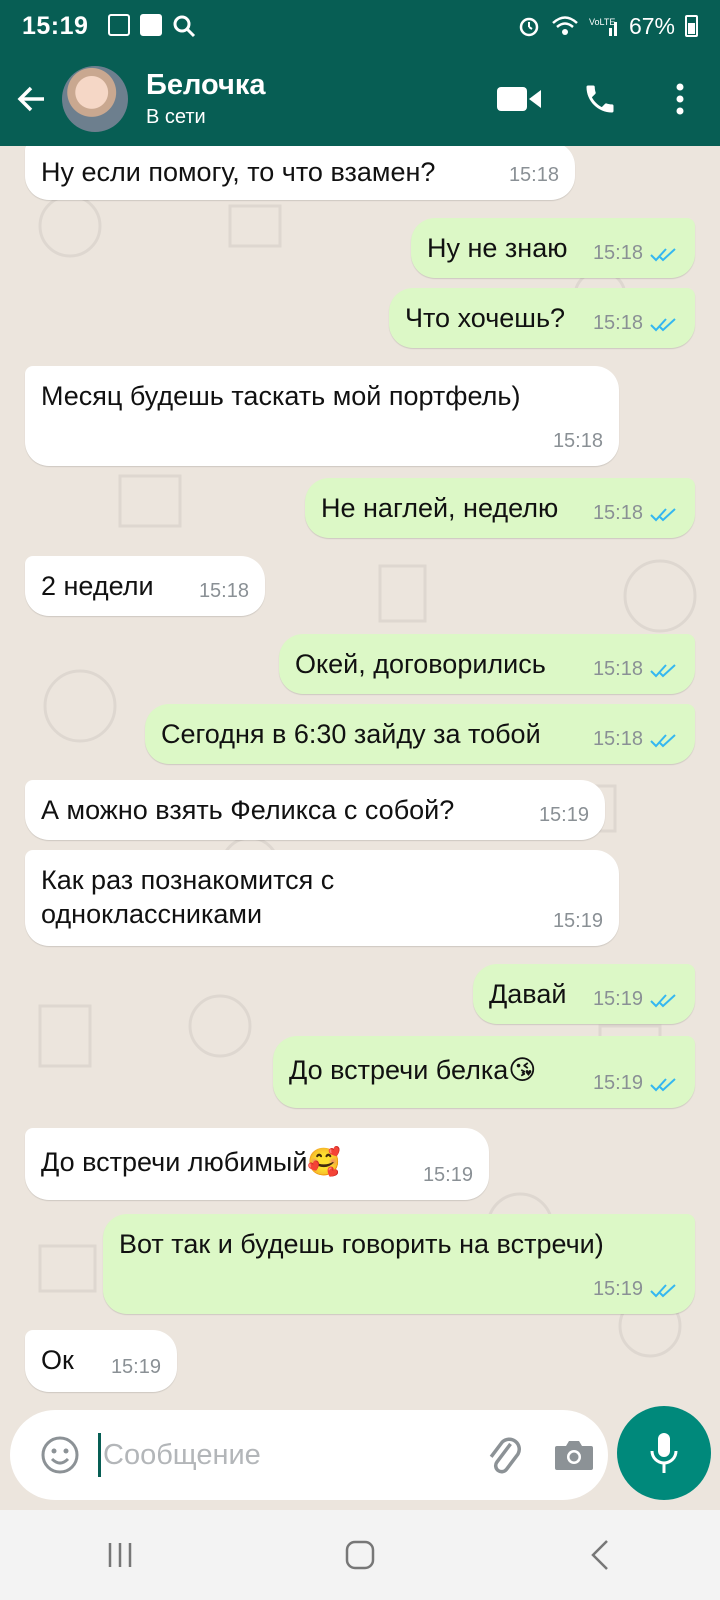 This screenshot has height=1600, width=720. I want to click on message-outgoing: Сегодня в 6:30 зайду за тобой 15:18, so click(420, 734).